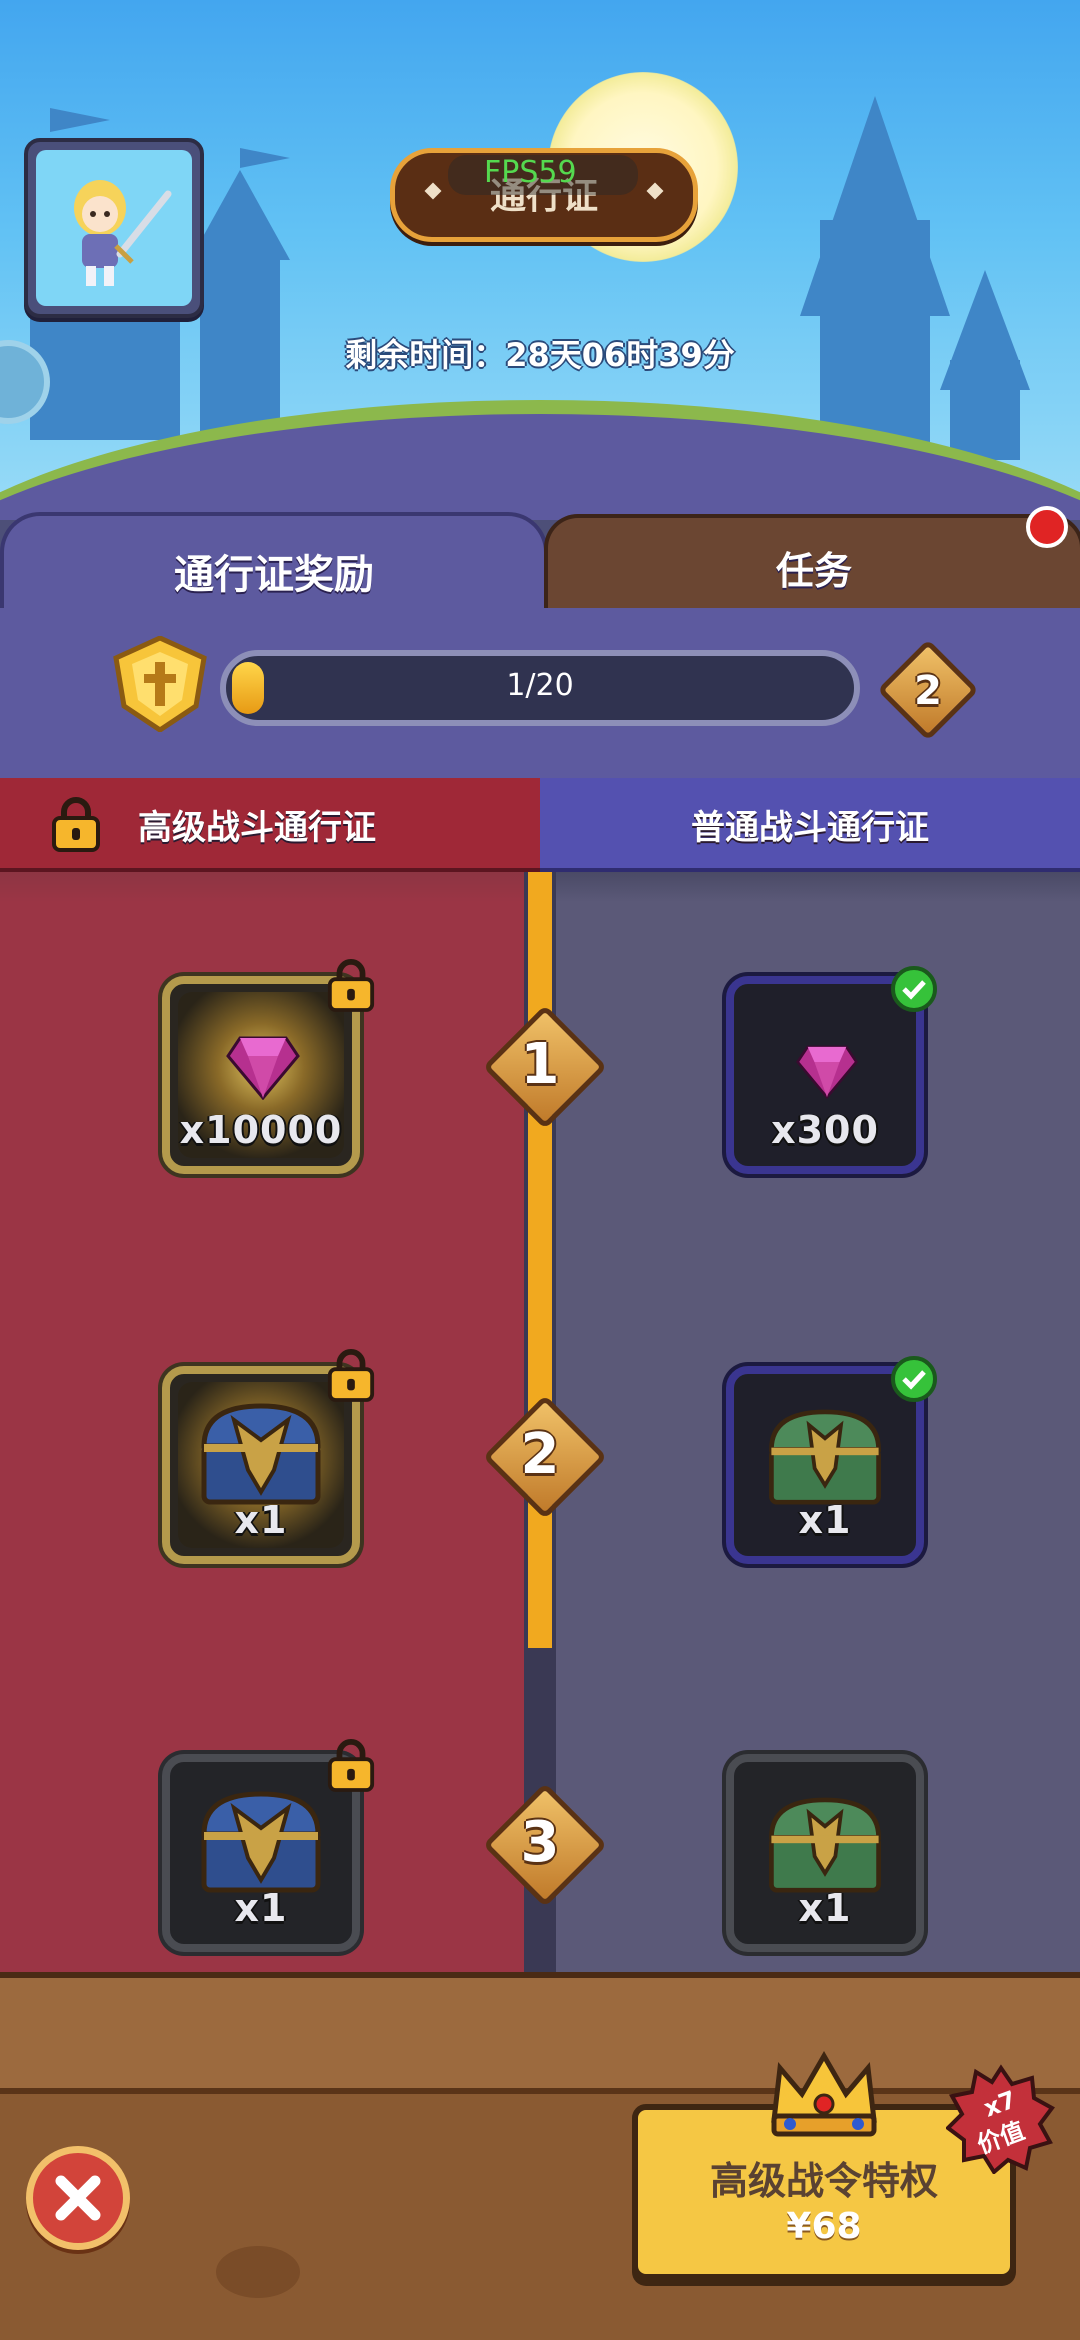 This screenshot has height=2340, width=1080. I want to click on knight-girl-icon, so click(123, 233).